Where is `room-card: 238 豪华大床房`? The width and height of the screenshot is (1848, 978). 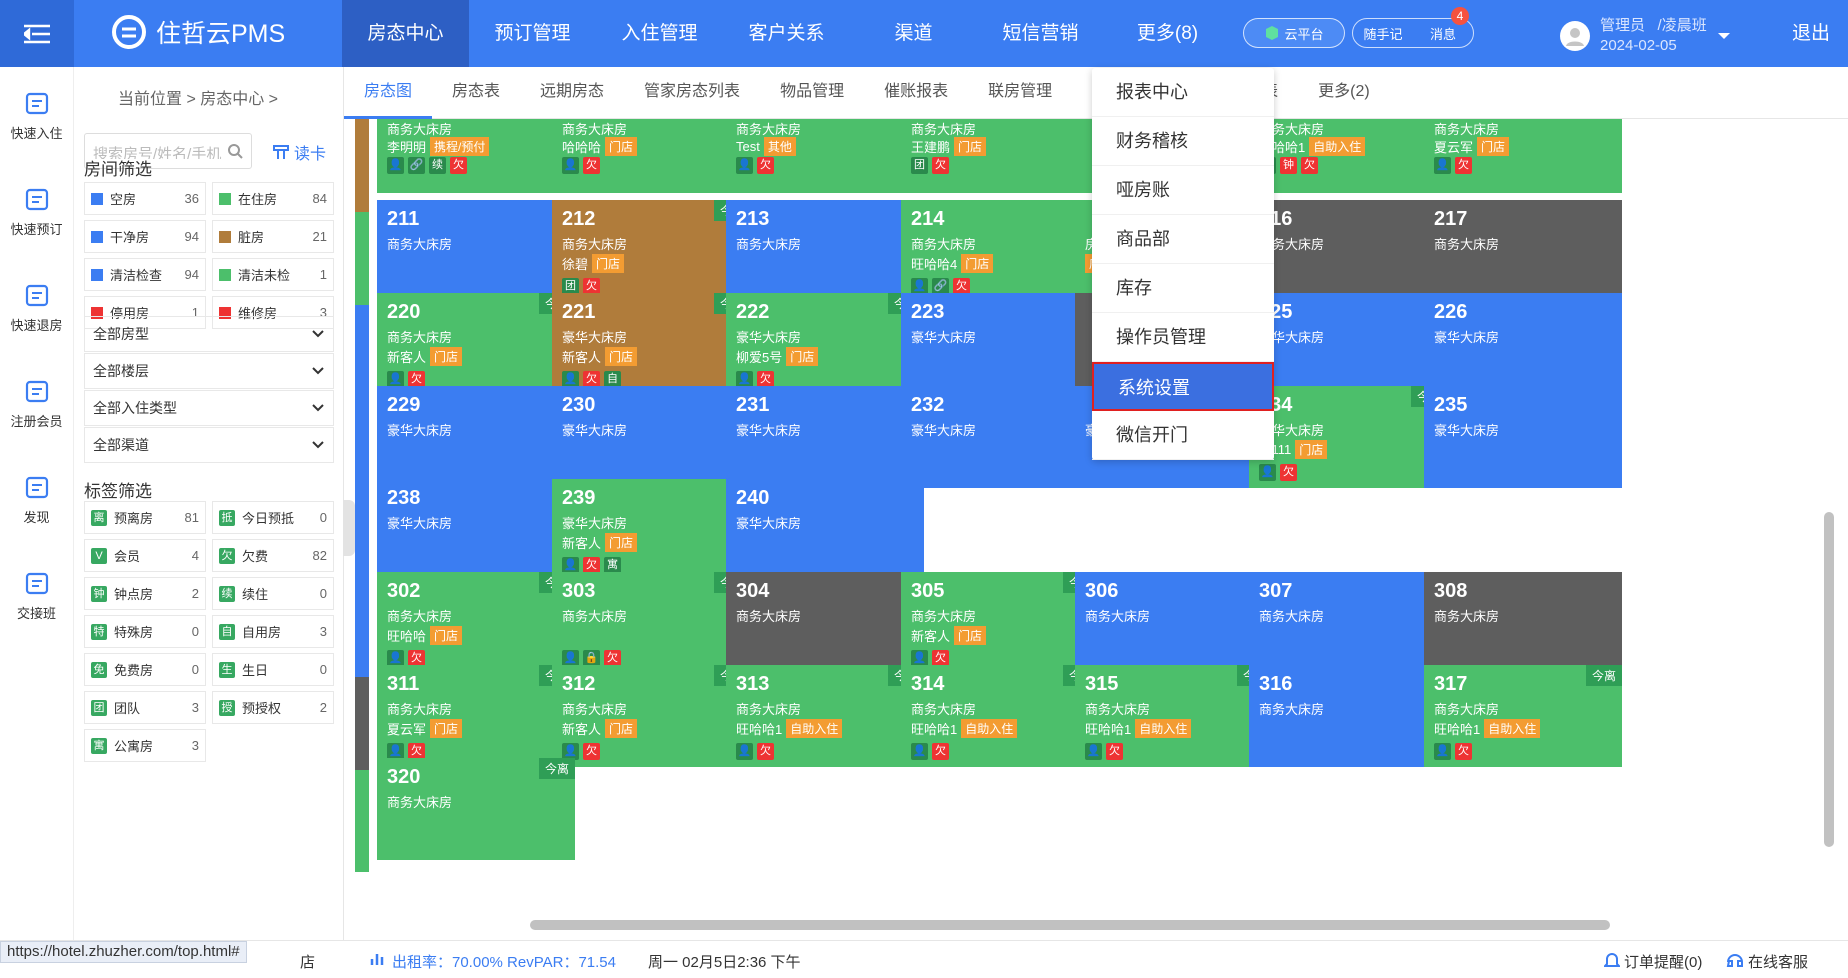 room-card: 238 豪华大床房 is located at coordinates (476, 530).